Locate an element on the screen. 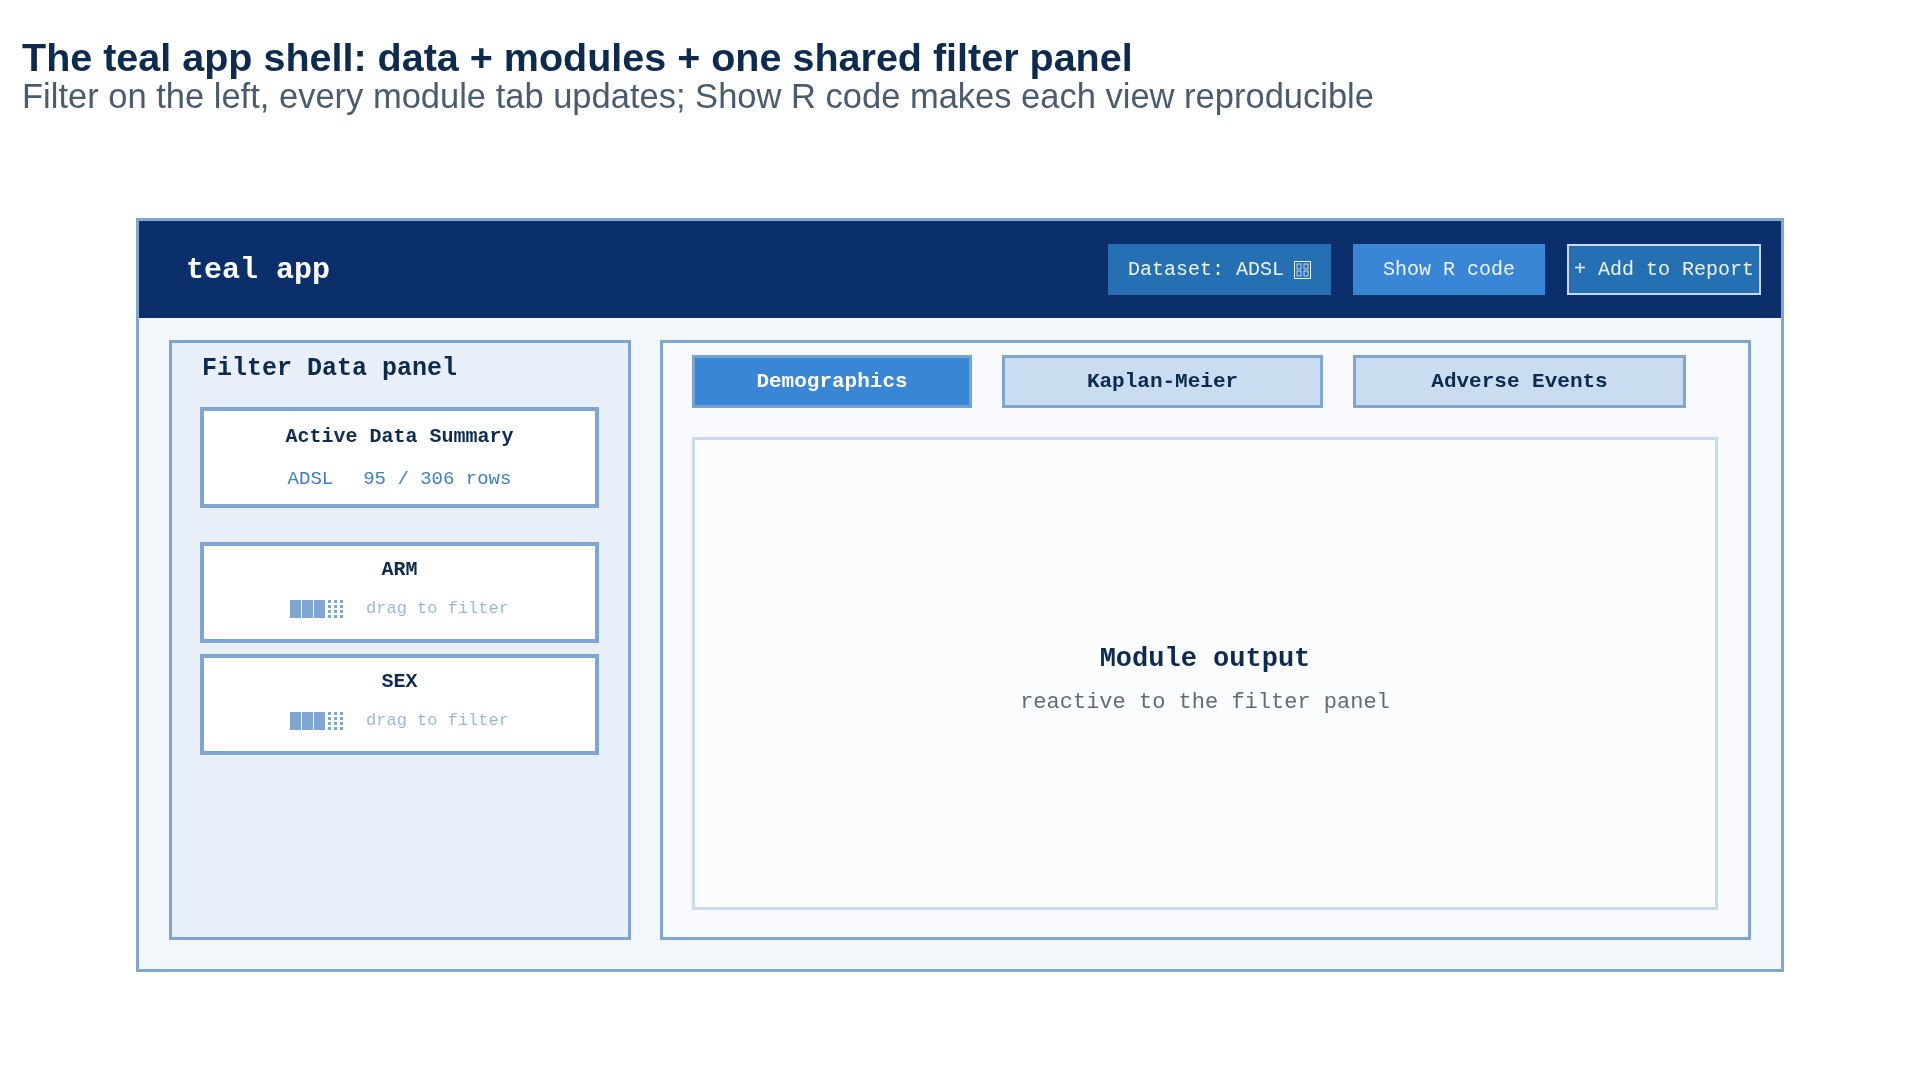  filter-variable: SEX is located at coordinates (399, 682).